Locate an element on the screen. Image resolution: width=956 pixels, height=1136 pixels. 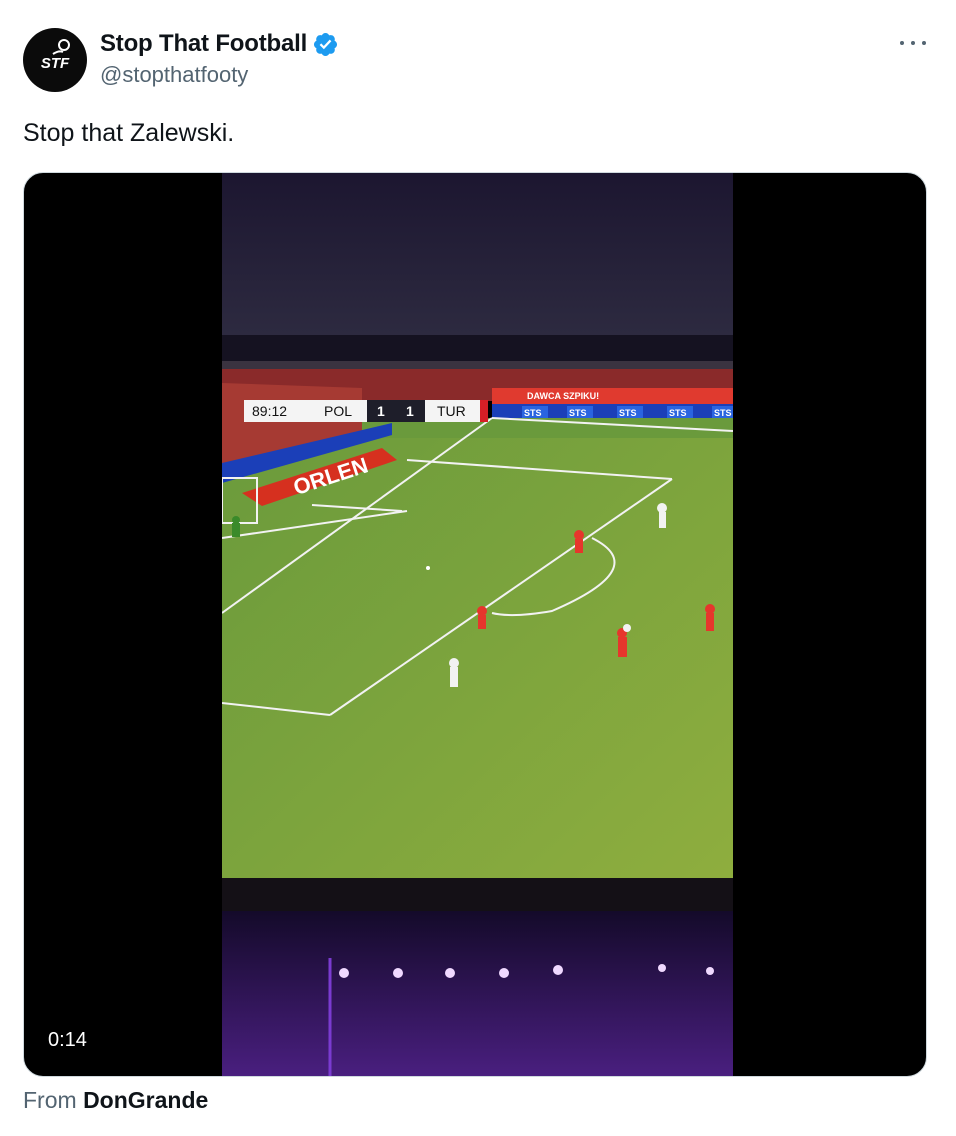
away-team: TUR is located at coordinates (451, 411).